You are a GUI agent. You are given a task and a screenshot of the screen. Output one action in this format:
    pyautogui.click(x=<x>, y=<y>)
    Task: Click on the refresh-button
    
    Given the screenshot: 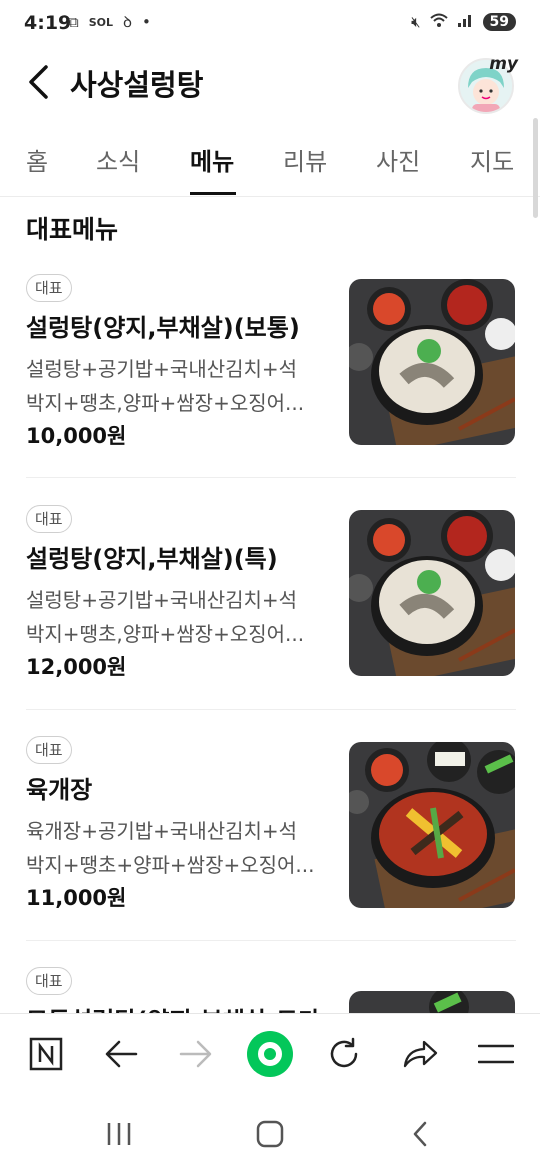 What is the action you would take?
    pyautogui.click(x=344, y=1054)
    